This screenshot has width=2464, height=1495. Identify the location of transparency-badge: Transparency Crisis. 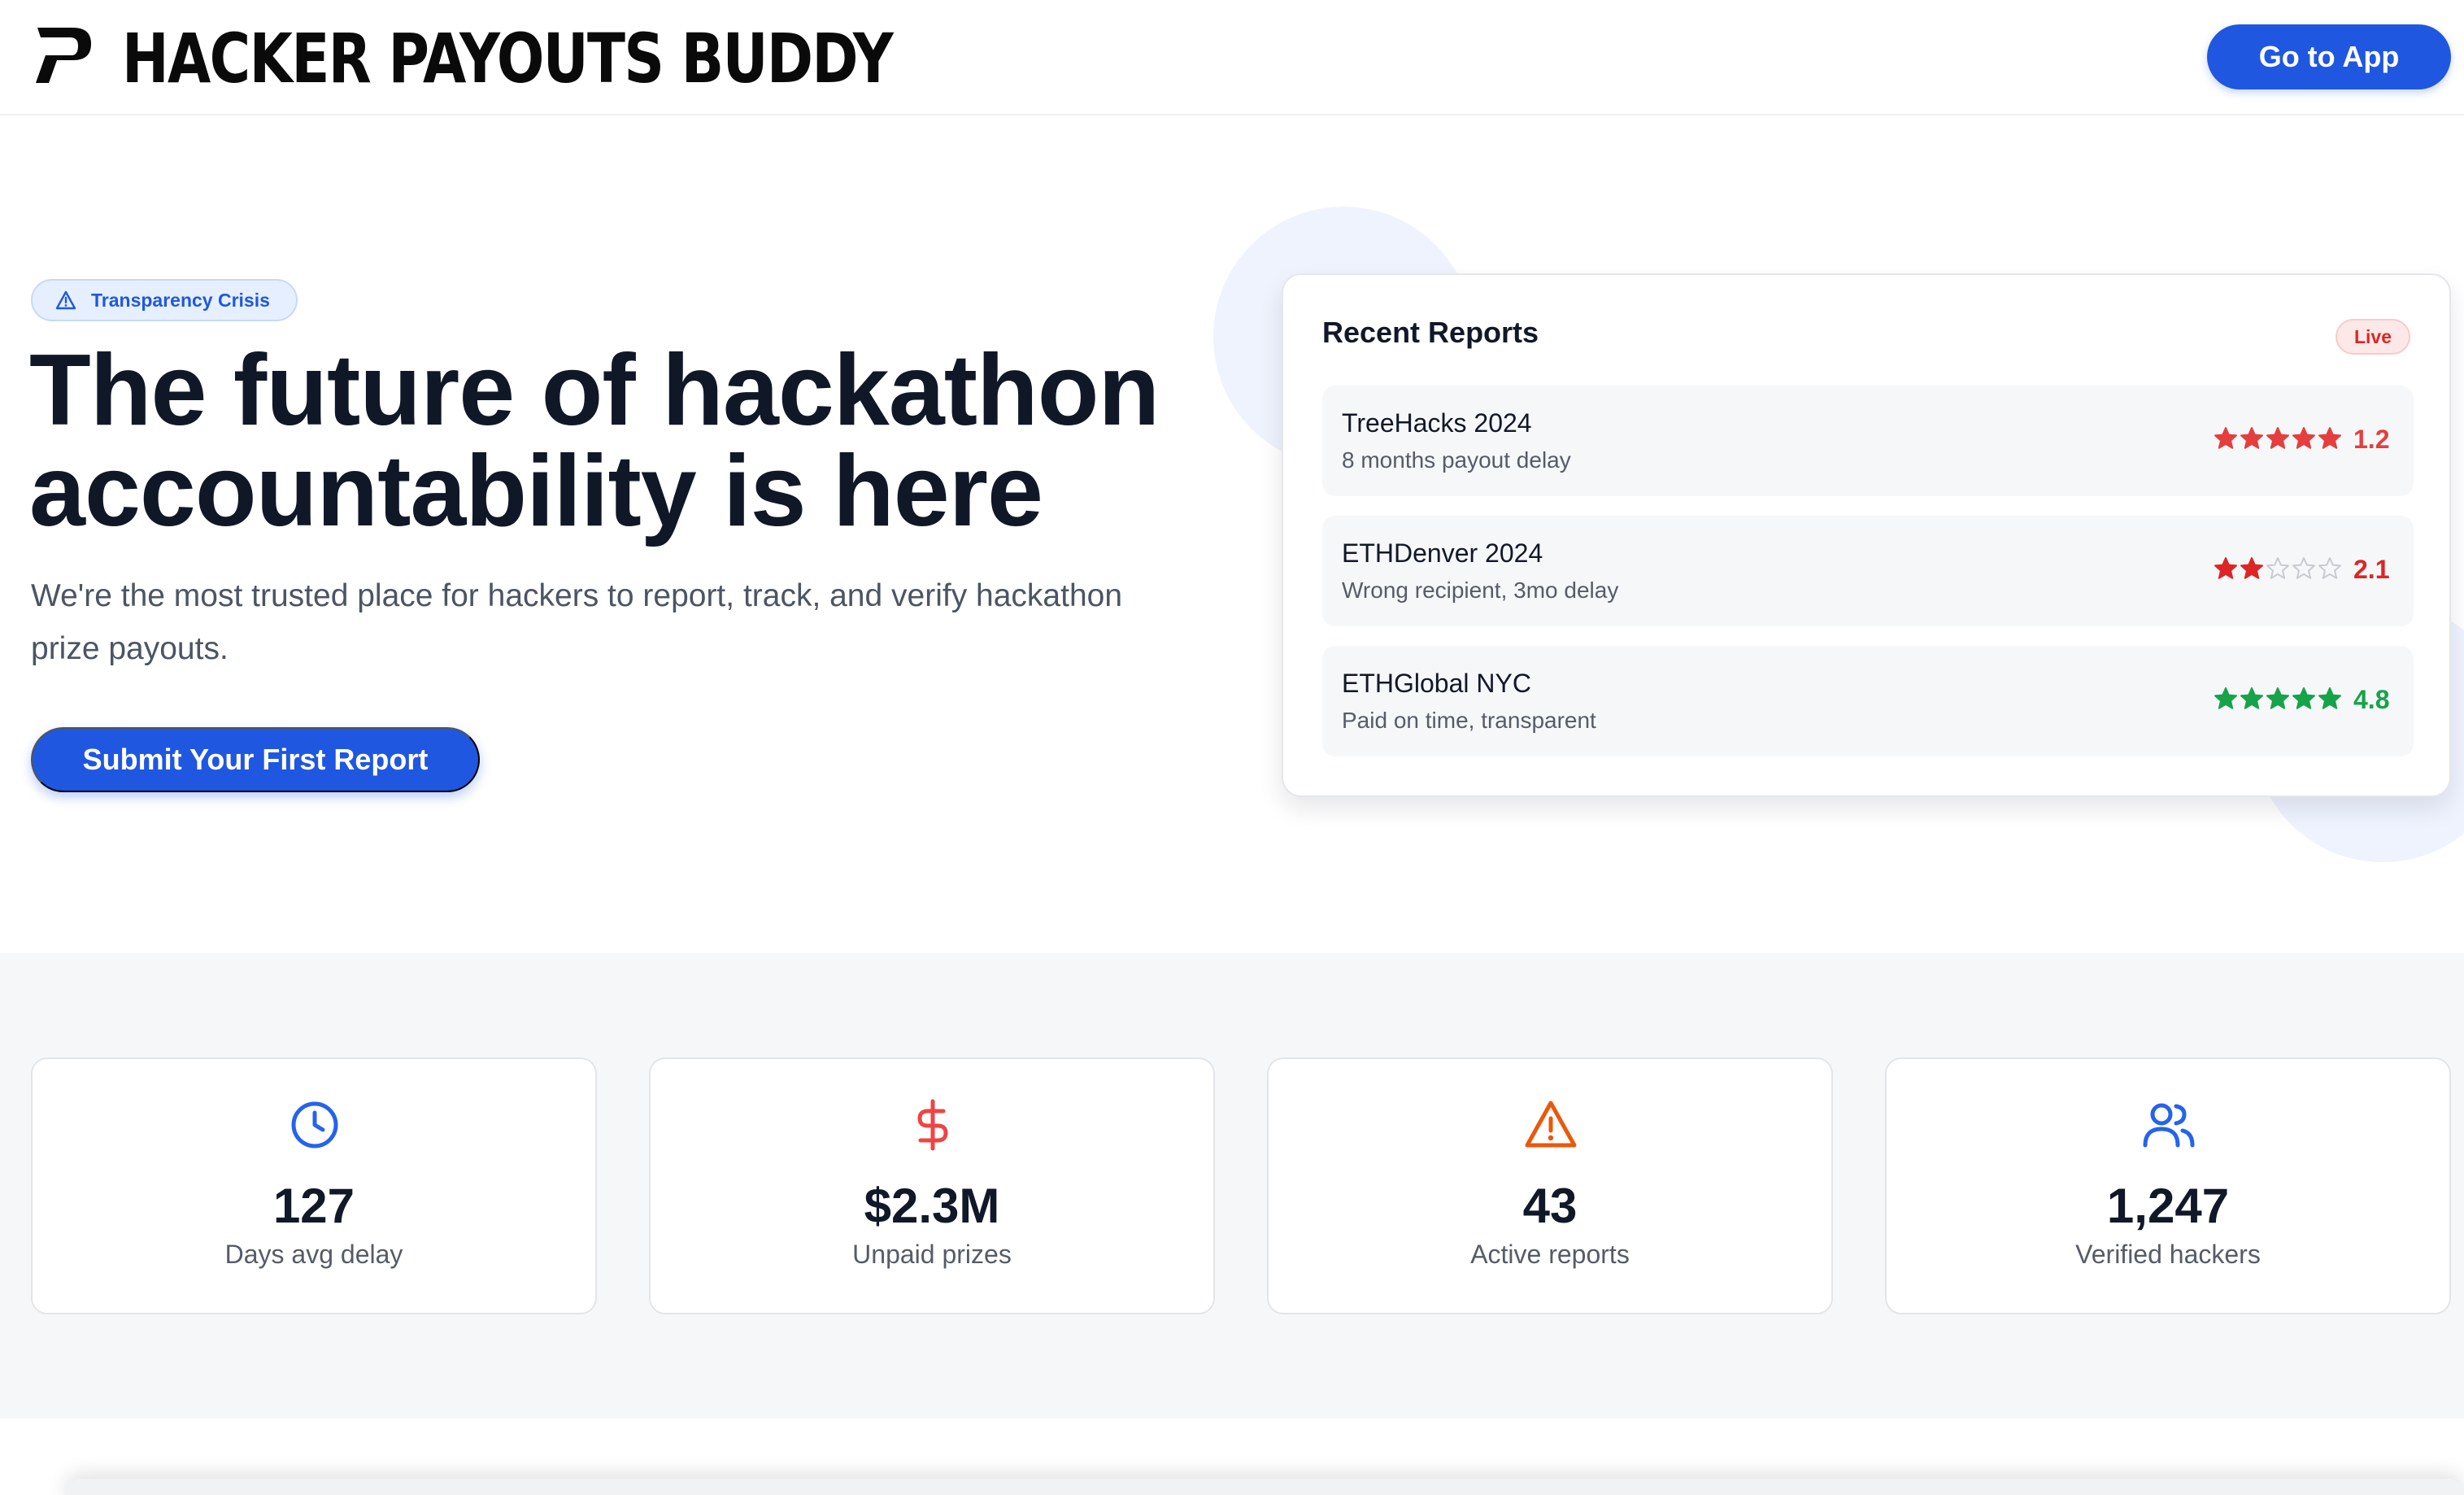
(164, 300).